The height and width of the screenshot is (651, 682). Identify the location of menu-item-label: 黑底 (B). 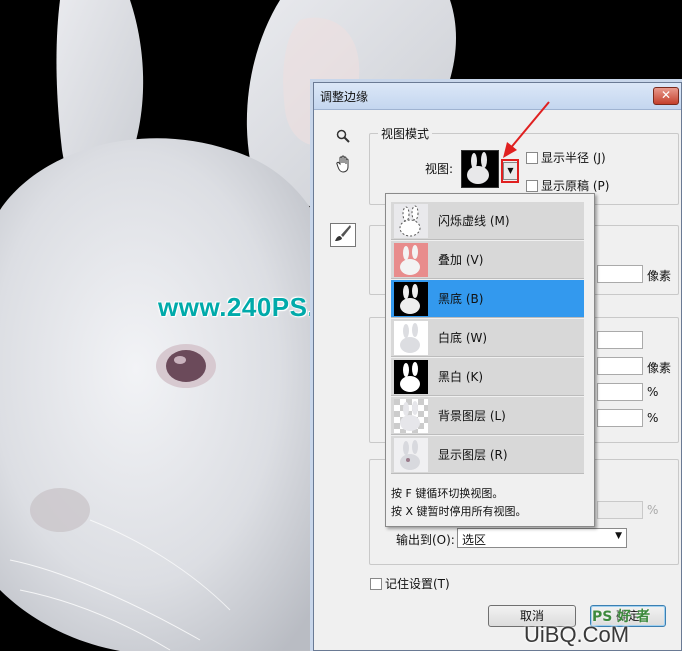
(461, 299).